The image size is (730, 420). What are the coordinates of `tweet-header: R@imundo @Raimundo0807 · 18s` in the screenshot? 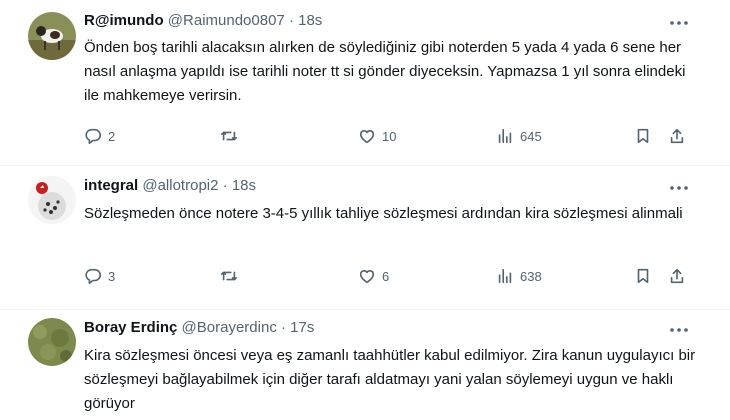 It's located at (203, 21).